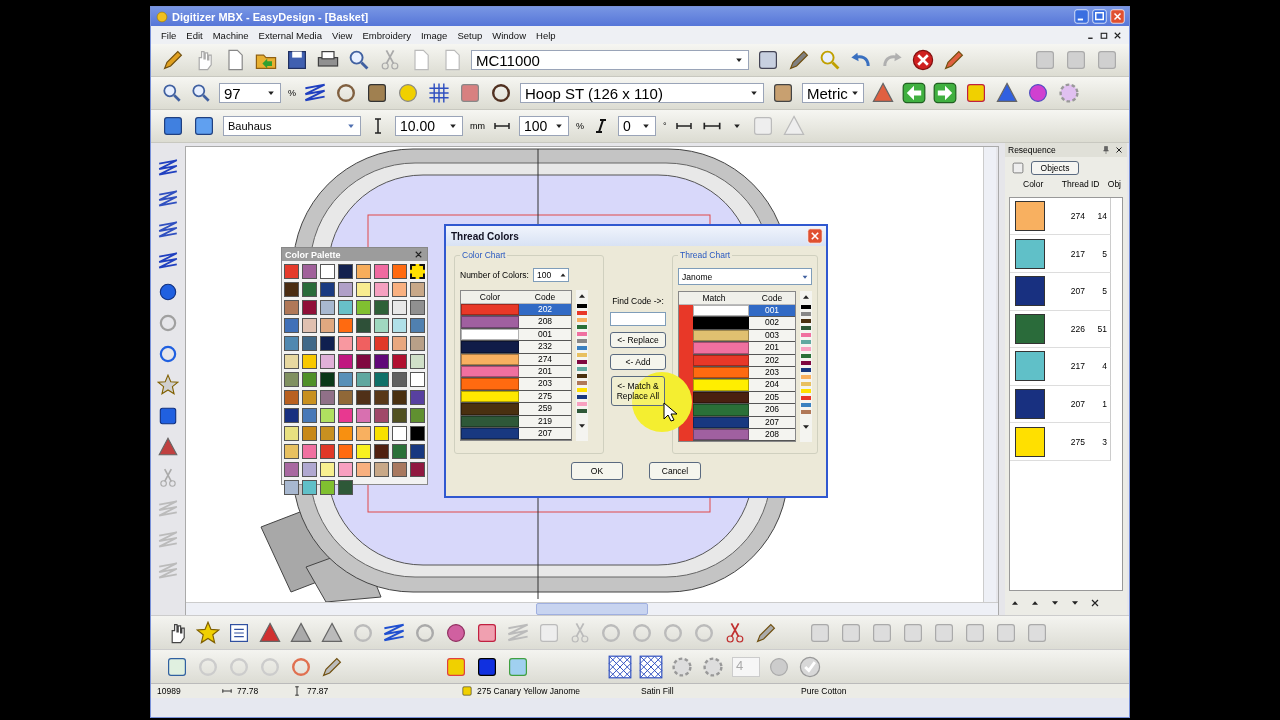  I want to click on menu-item: File, so click(169, 35).